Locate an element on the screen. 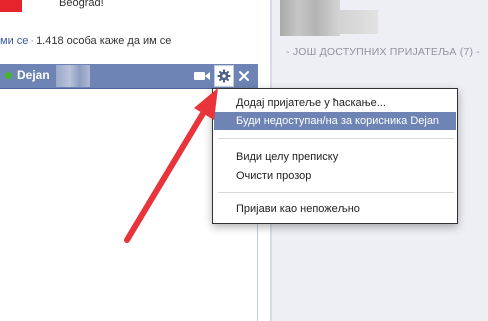 This screenshot has height=321, width=488. section-dash-right: - is located at coordinates (477, 52).